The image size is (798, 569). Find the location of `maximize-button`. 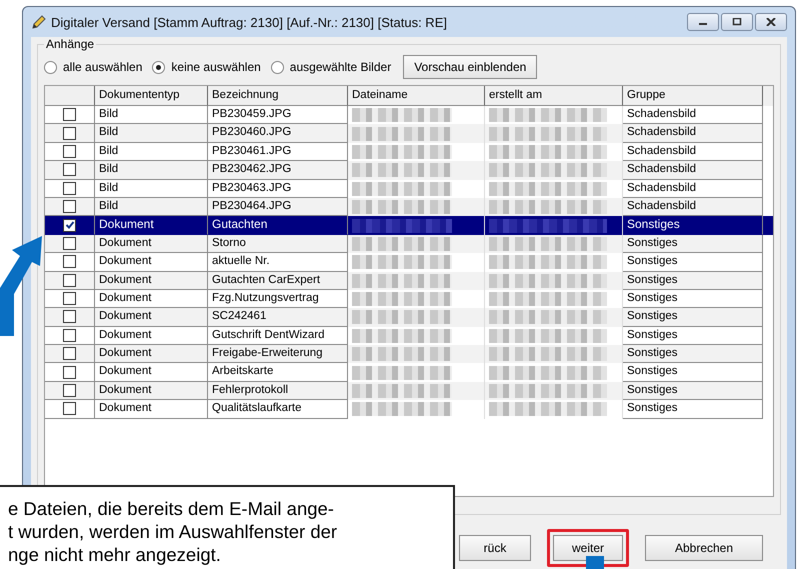

maximize-button is located at coordinates (737, 22).